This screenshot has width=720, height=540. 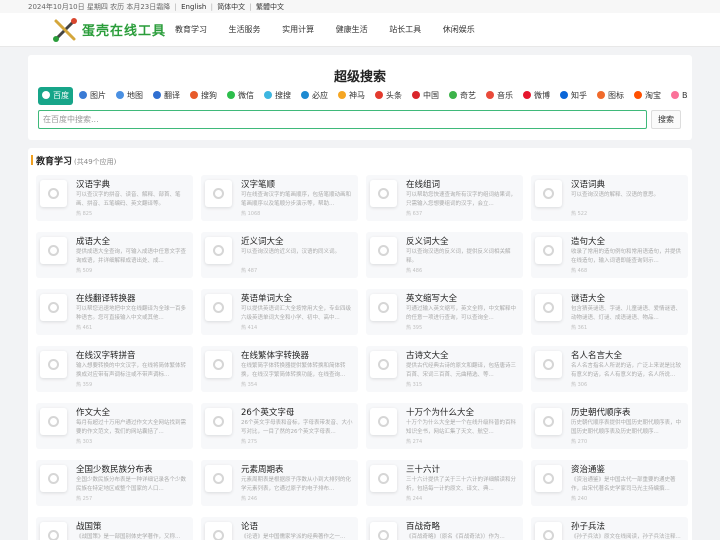 I want to click on nav-item-fun: 休闲娱乐, so click(x=459, y=29).